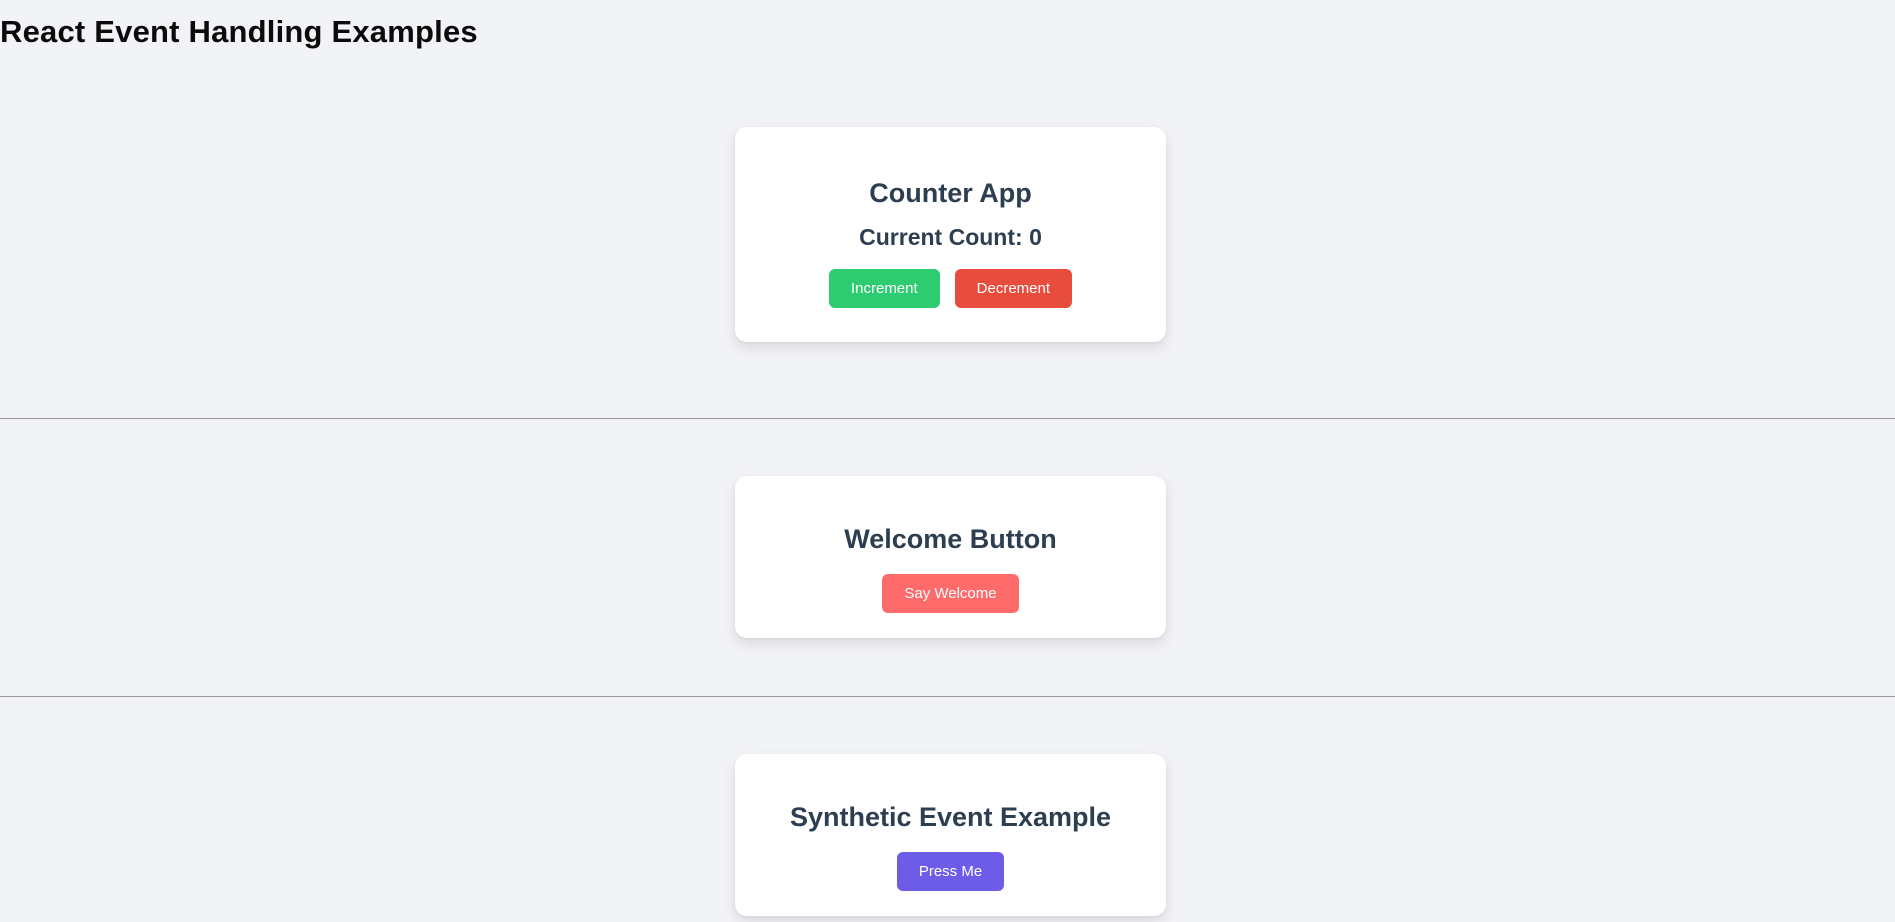  Describe the element at coordinates (1013, 288) in the screenshot. I see `decrement-button: Decrement` at that location.